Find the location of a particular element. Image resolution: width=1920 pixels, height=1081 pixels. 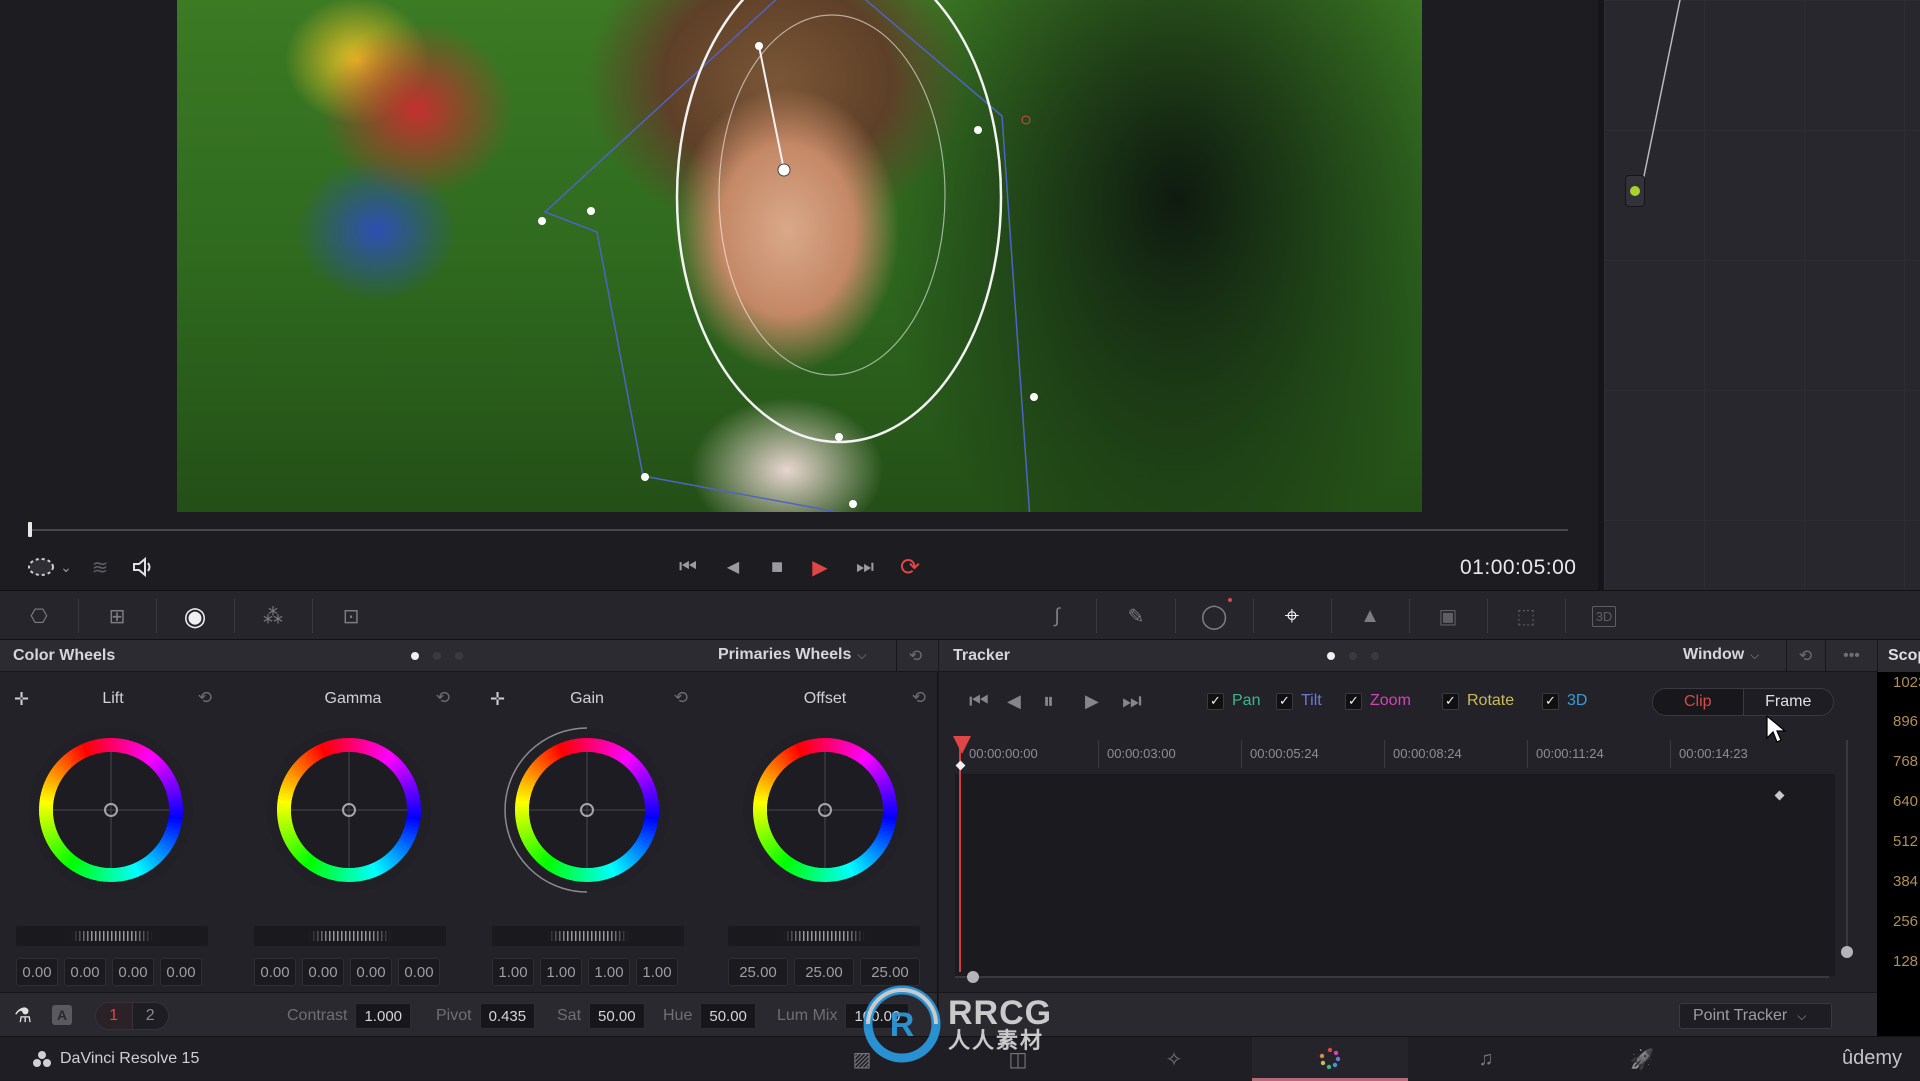

track-forward-icon: ▶ is located at coordinates (1092, 701).